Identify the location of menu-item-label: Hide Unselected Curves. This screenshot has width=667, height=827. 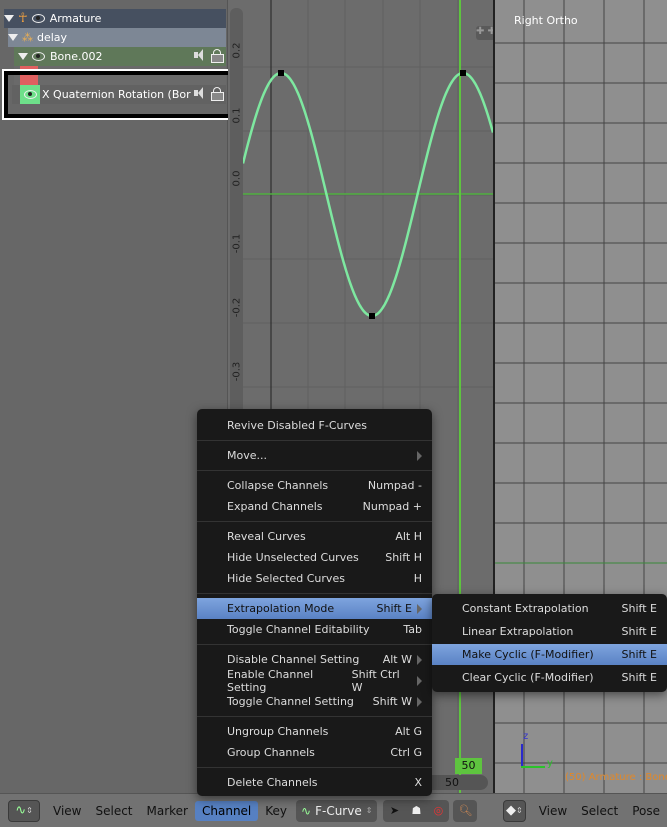
(293, 557).